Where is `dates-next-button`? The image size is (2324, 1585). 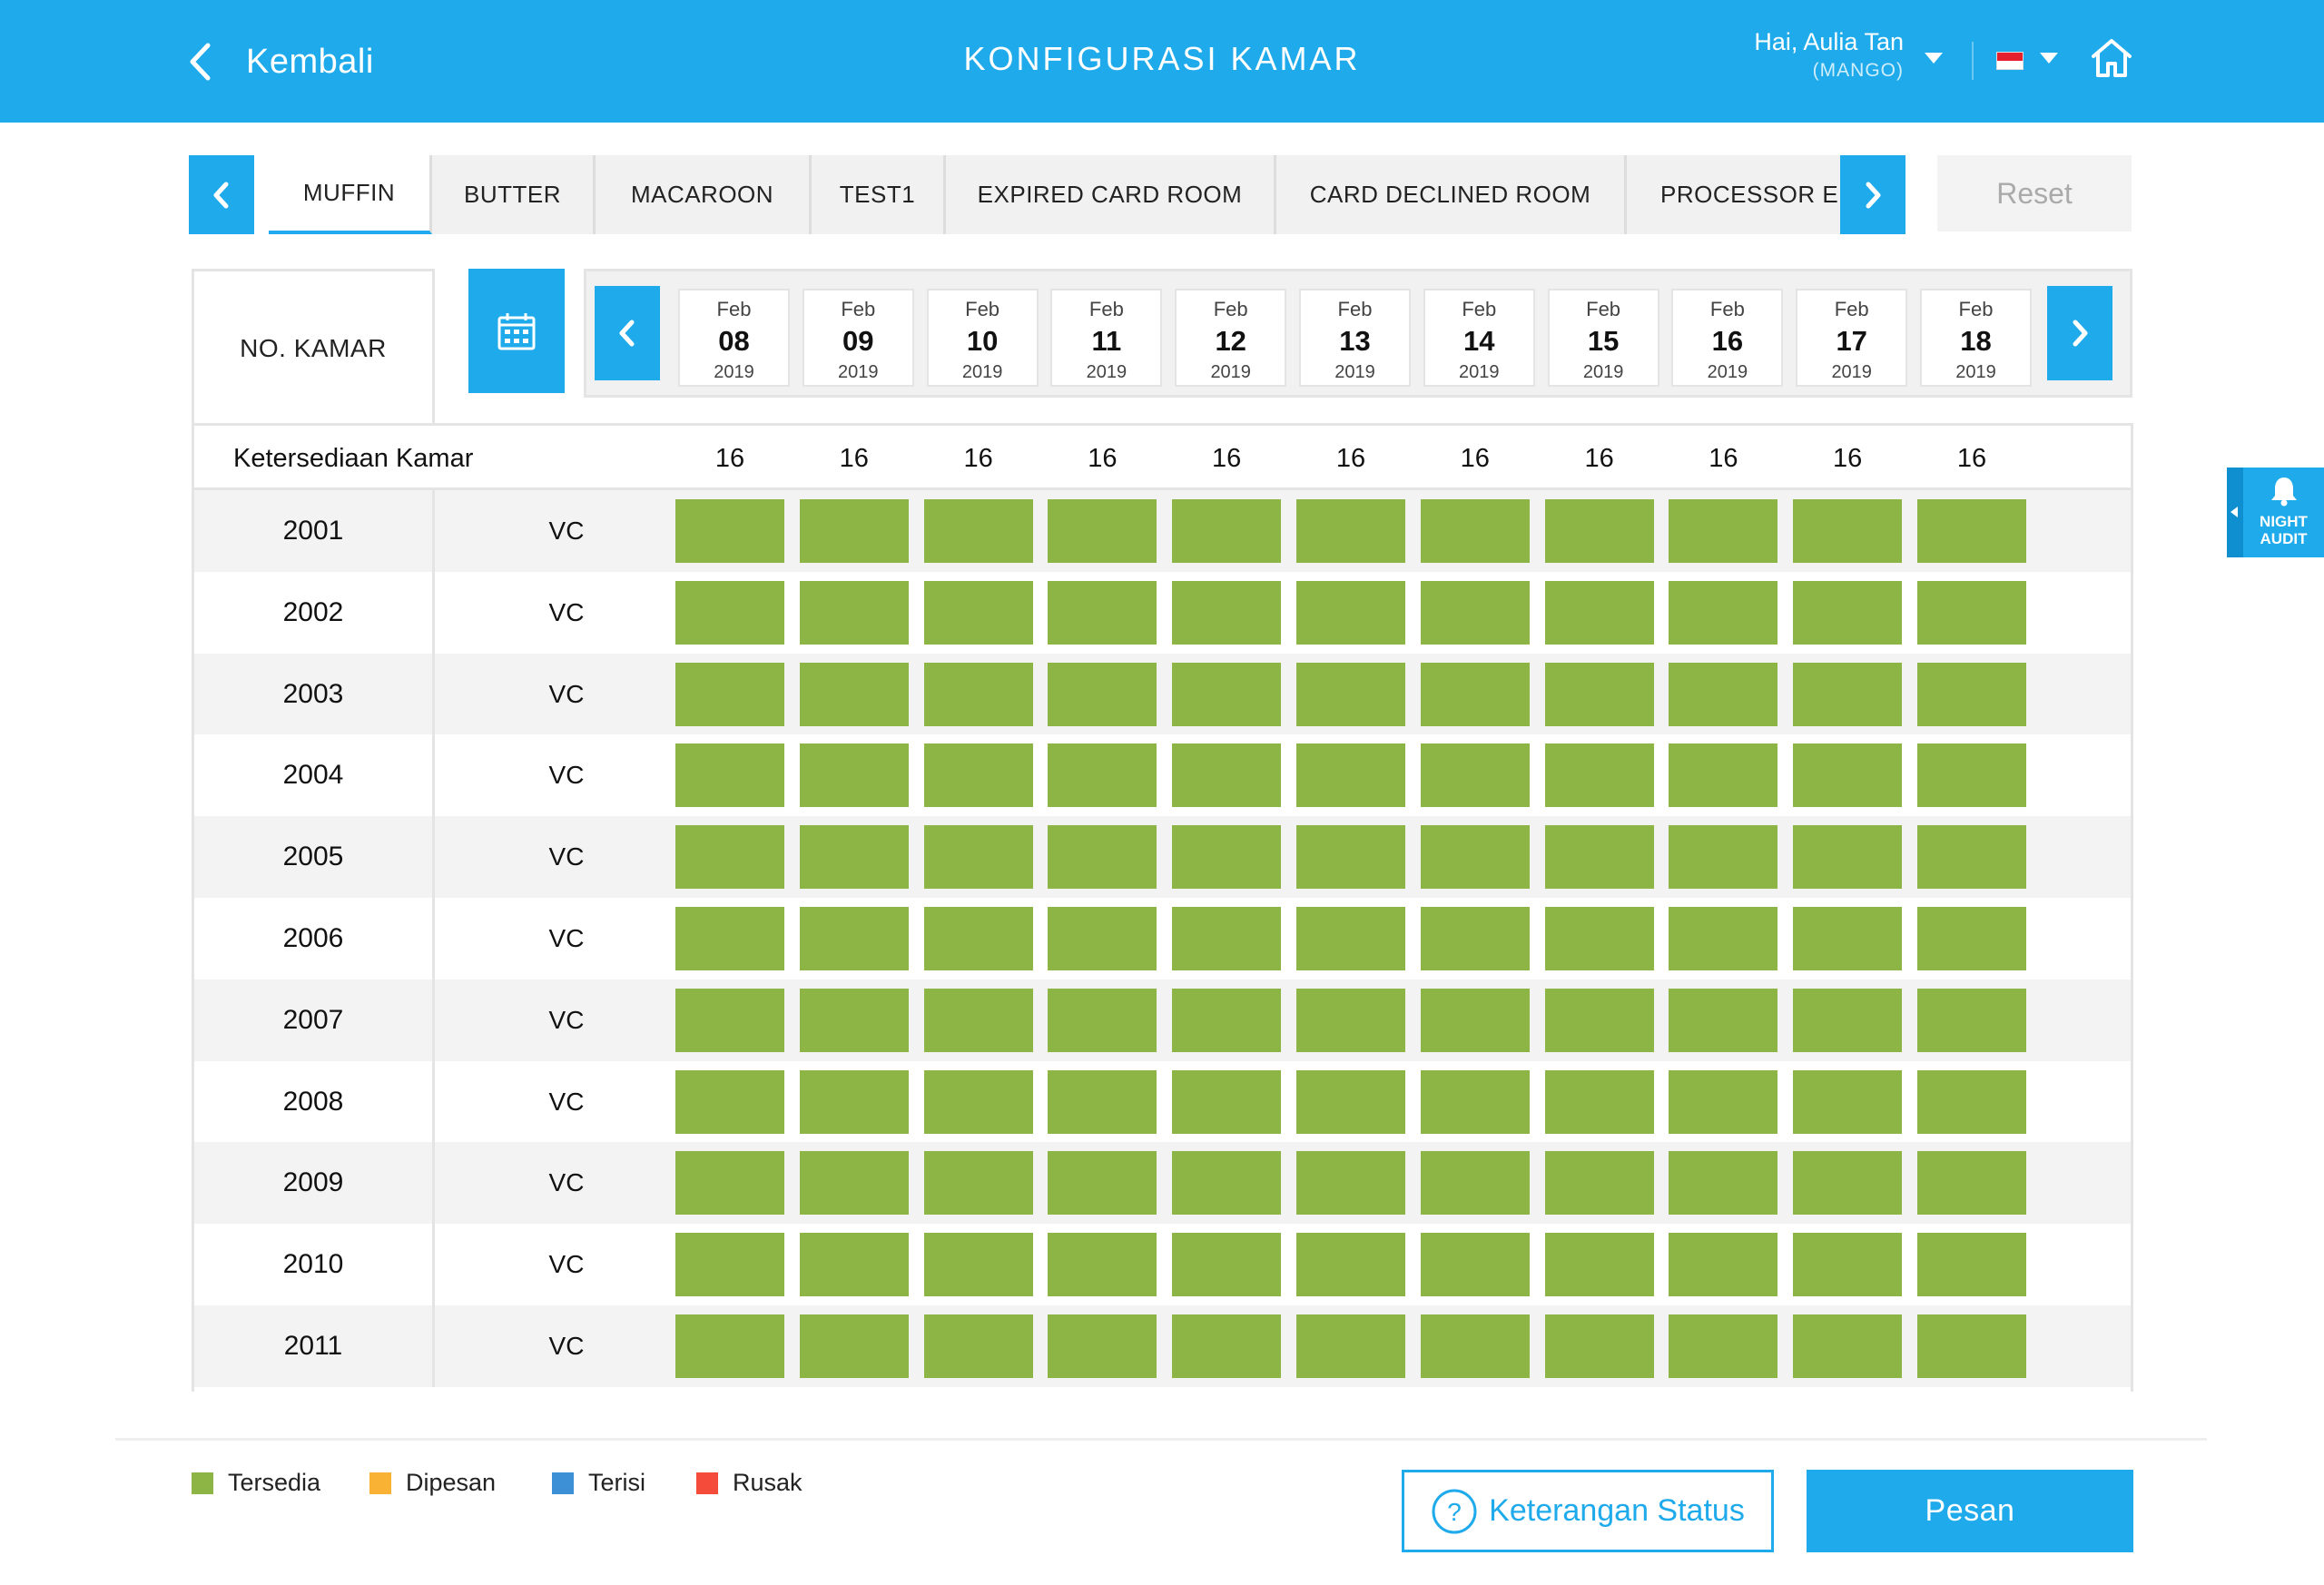 dates-next-button is located at coordinates (2079, 333).